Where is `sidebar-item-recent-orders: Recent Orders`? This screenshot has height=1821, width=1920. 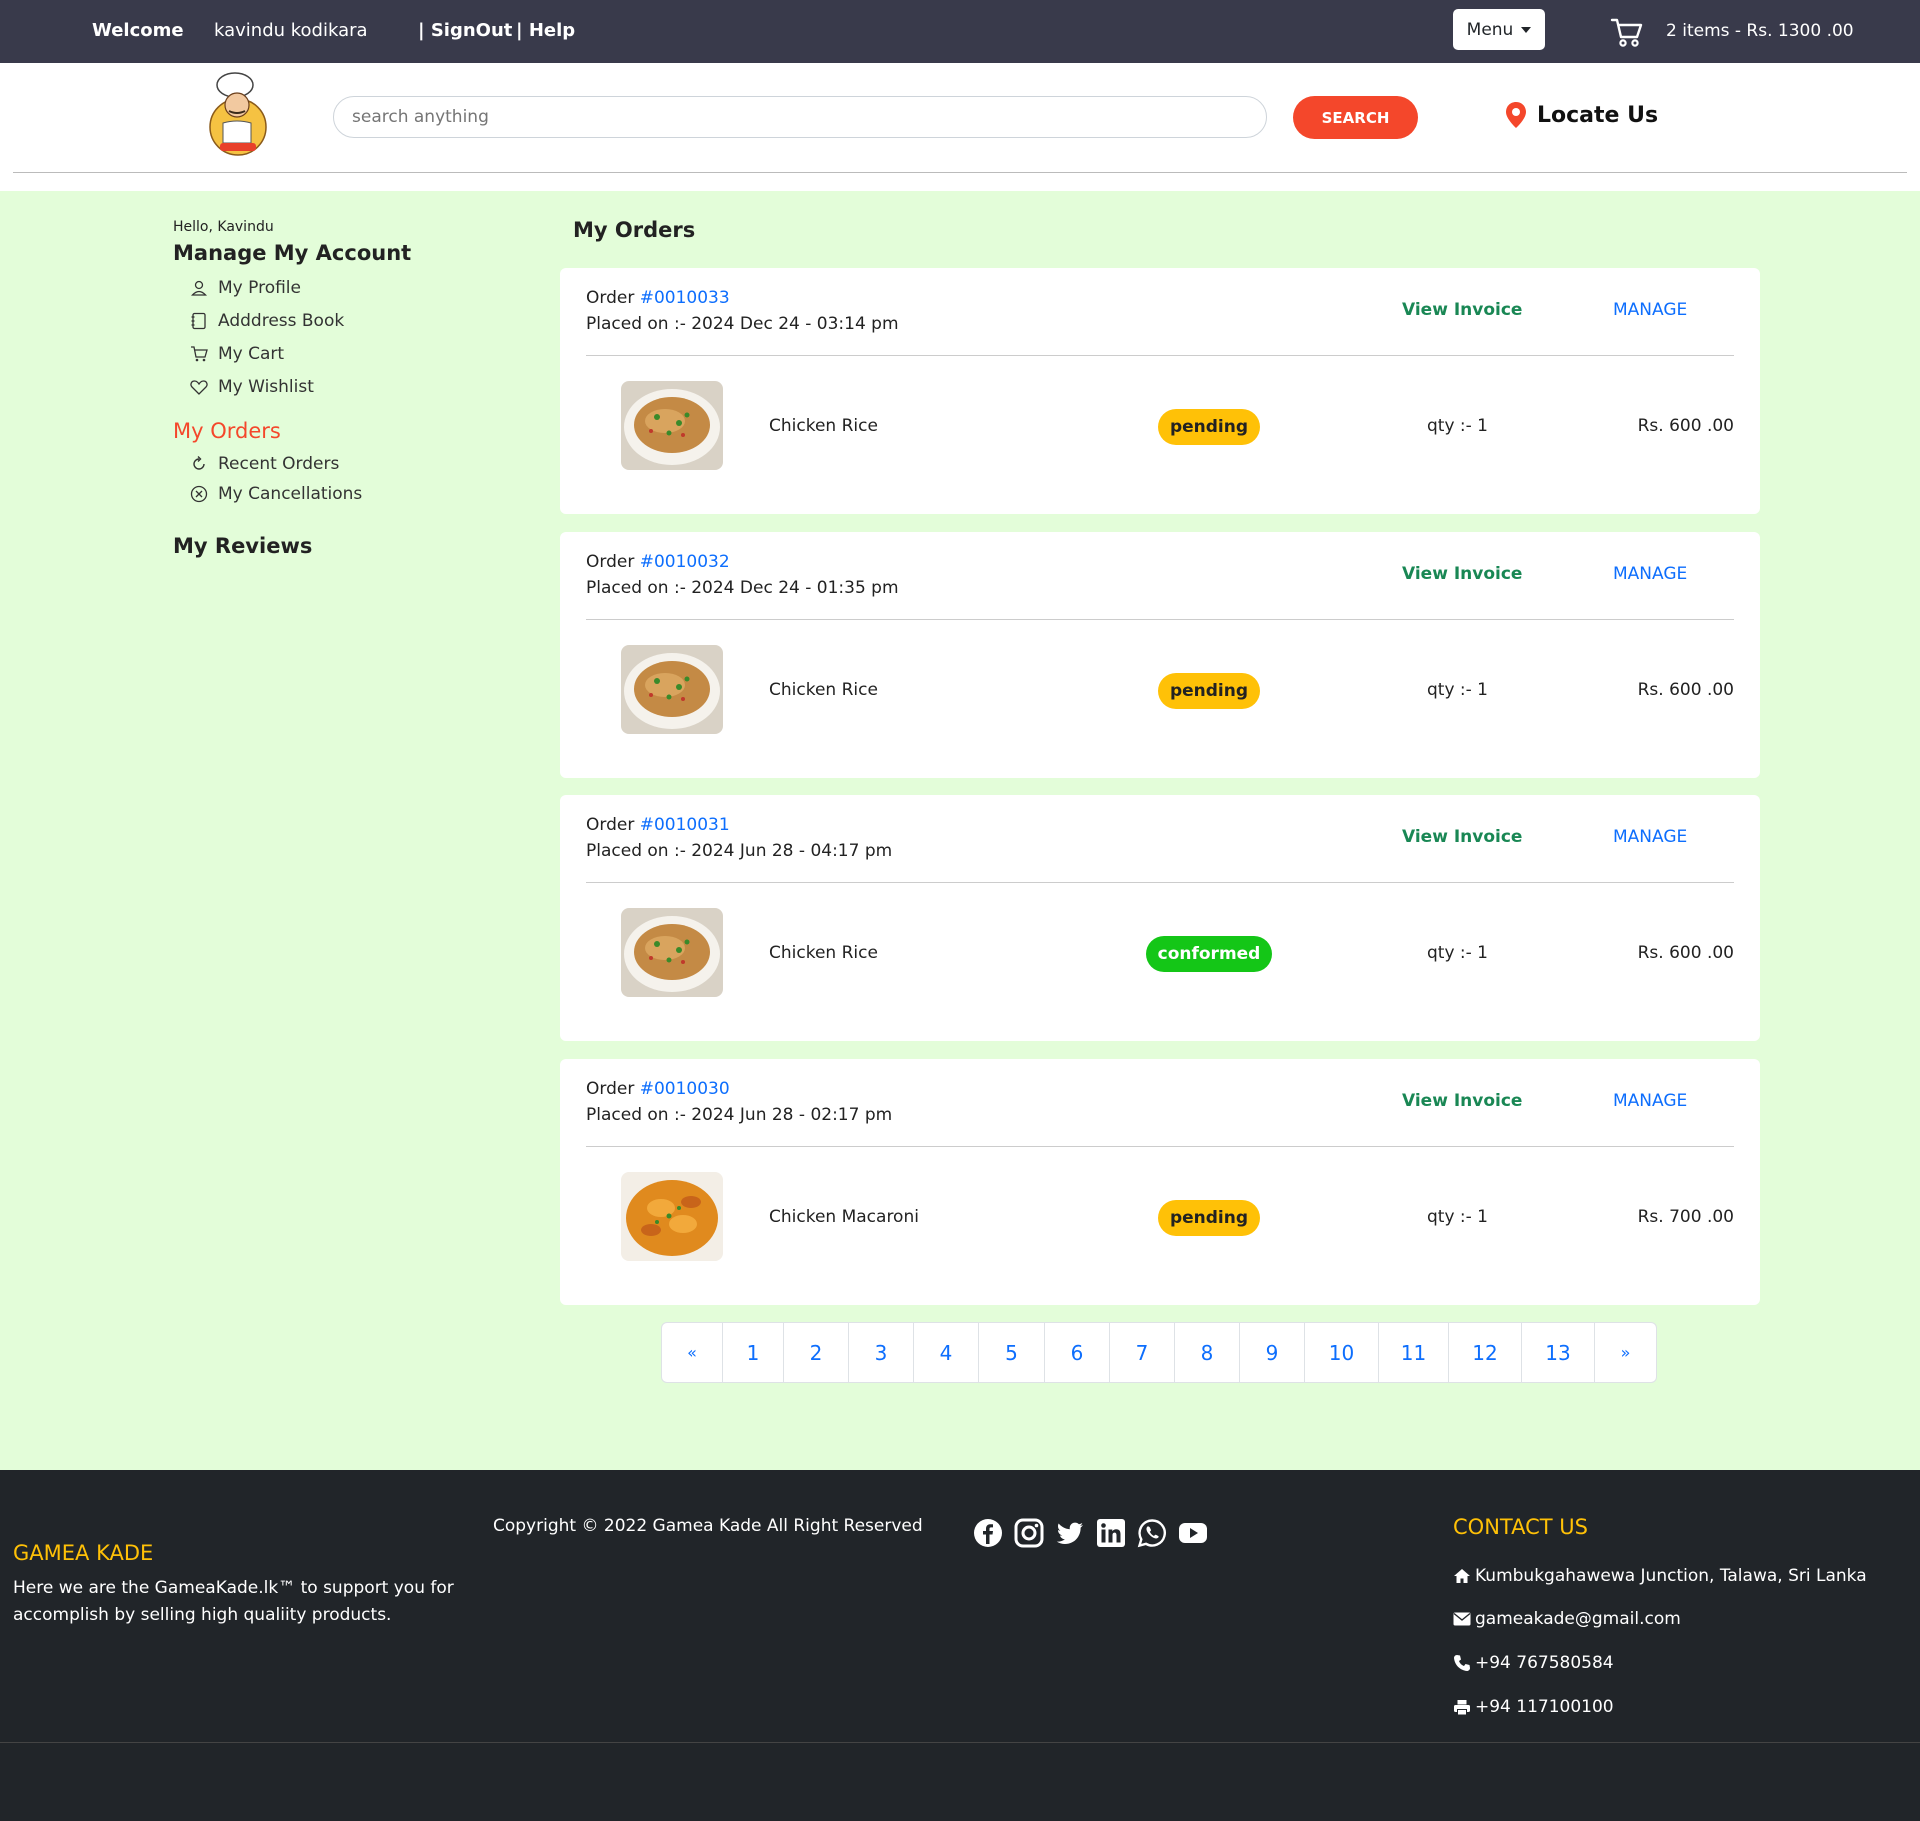
sidebar-item-recent-orders: Recent Orders is located at coordinates (292, 464).